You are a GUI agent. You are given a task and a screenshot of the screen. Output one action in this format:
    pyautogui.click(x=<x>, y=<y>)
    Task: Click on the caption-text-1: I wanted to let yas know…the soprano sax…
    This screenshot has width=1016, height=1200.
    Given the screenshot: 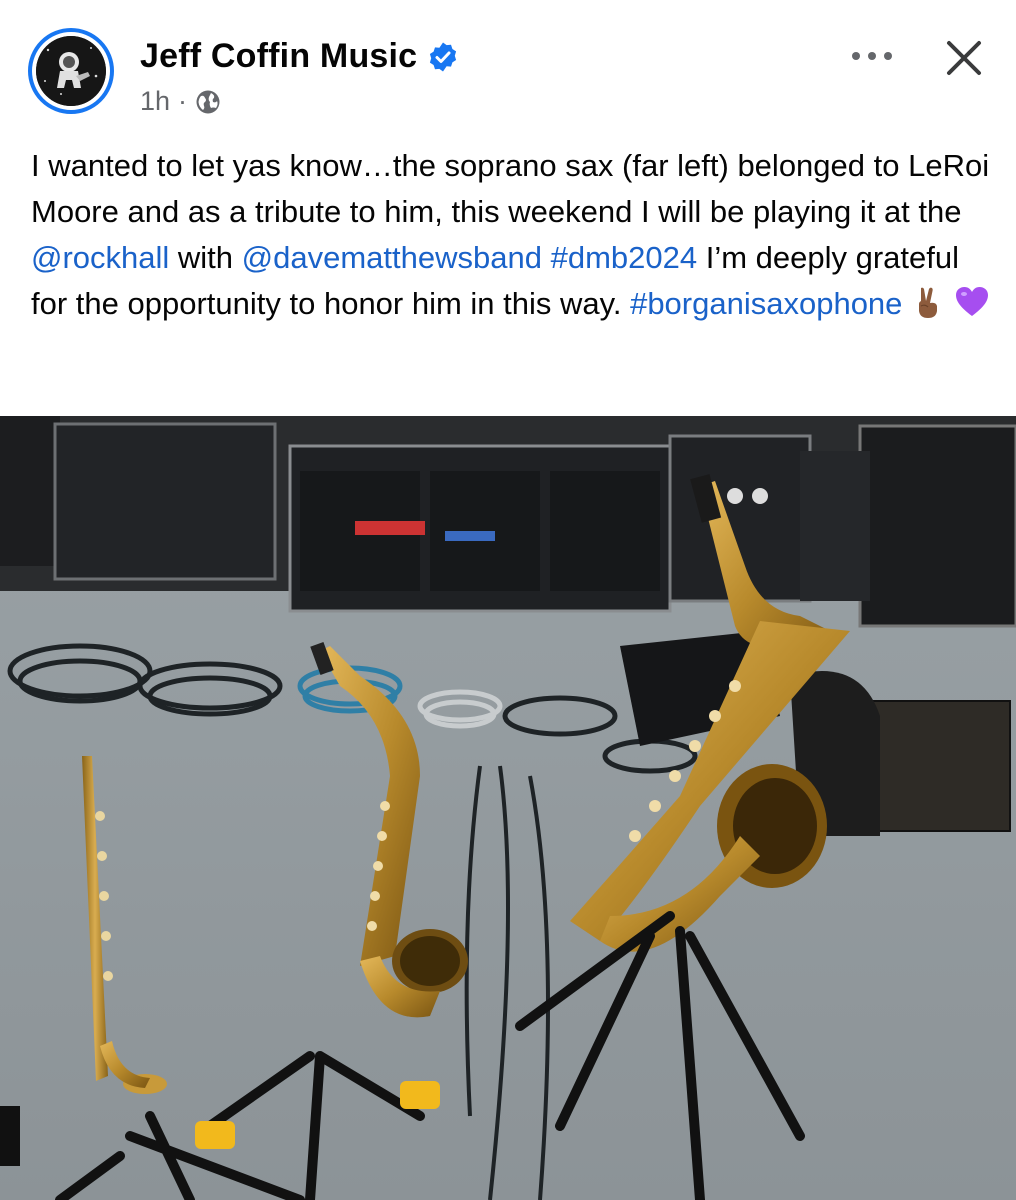 What is the action you would take?
    pyautogui.click(x=510, y=188)
    